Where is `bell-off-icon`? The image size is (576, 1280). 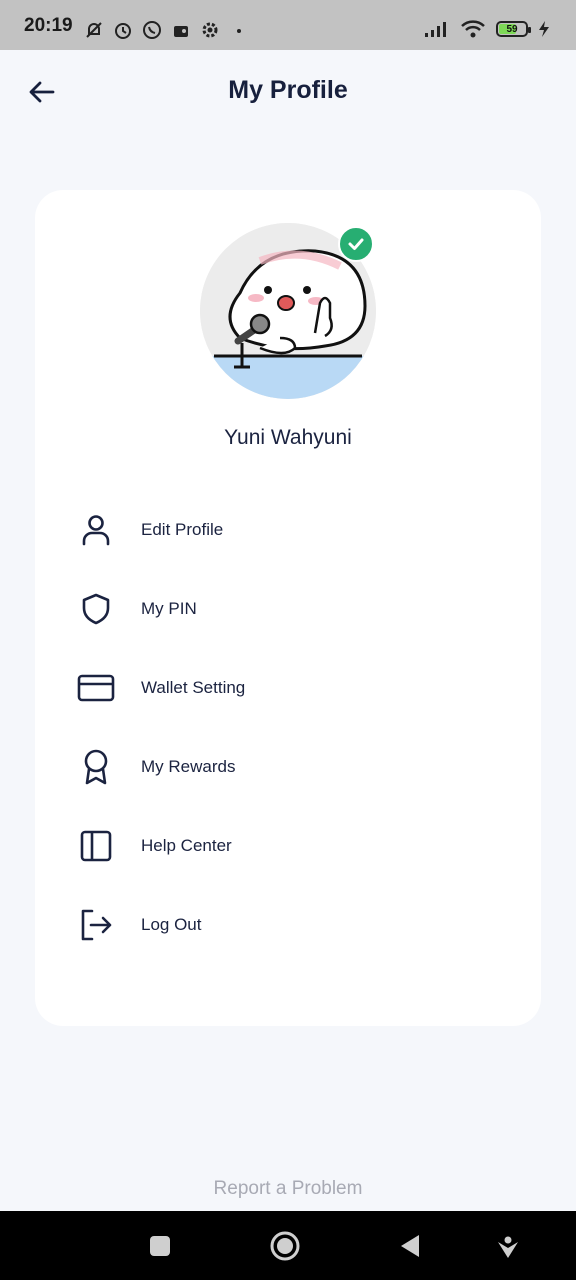
bell-off-icon is located at coordinates (94, 30).